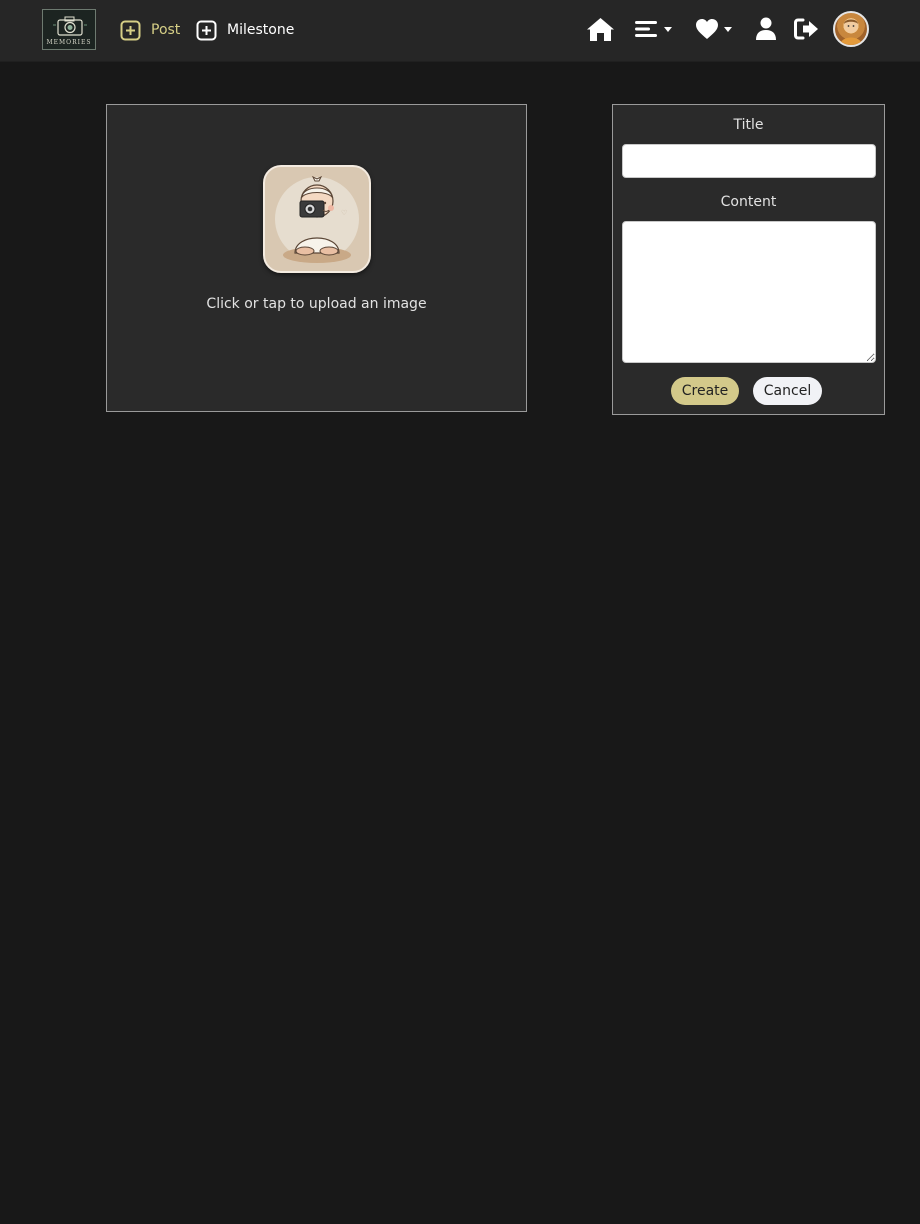 Image resolution: width=920 pixels, height=1224 pixels. Describe the element at coordinates (316, 304) in the screenshot. I see `upload-prompt: Click or tap to upload an image` at that location.